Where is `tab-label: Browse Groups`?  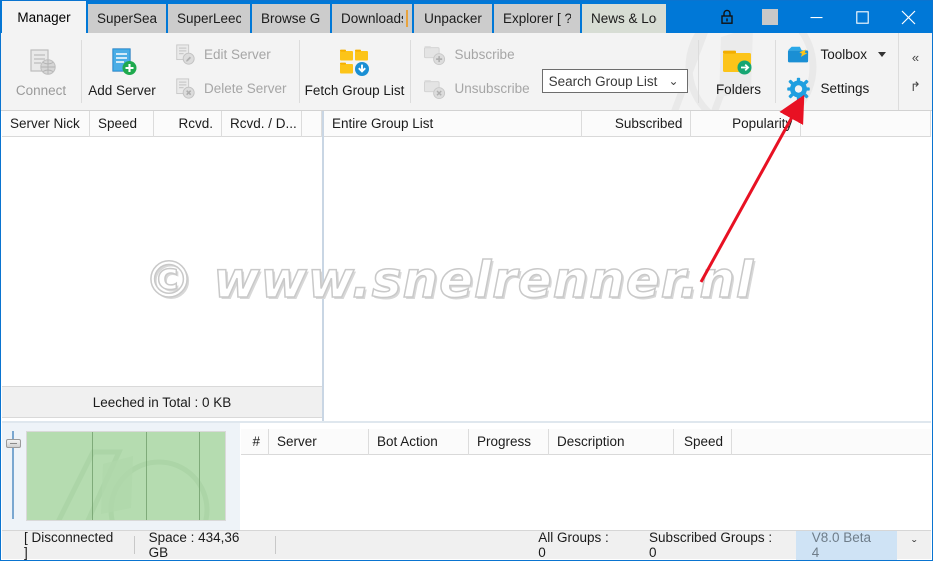
tab-label: Browse Groups is located at coordinates (291, 18).